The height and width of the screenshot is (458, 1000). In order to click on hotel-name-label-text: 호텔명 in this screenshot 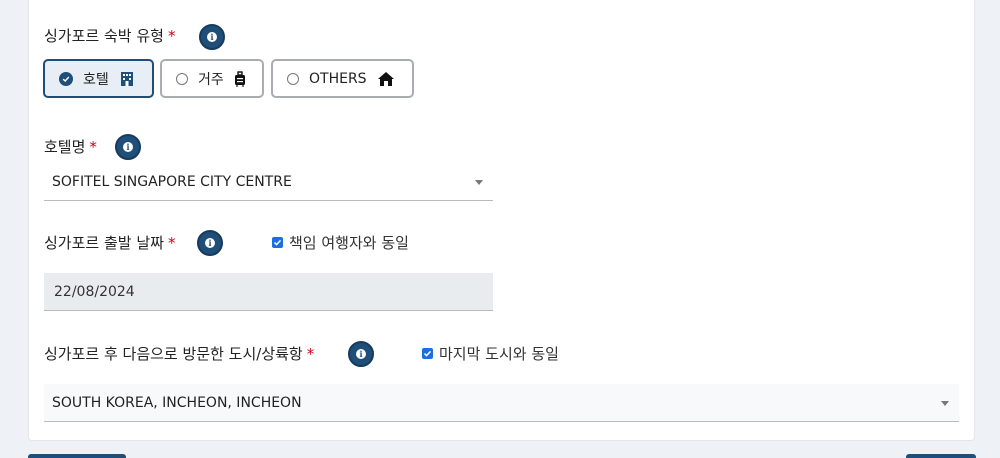, I will do `click(65, 147)`.